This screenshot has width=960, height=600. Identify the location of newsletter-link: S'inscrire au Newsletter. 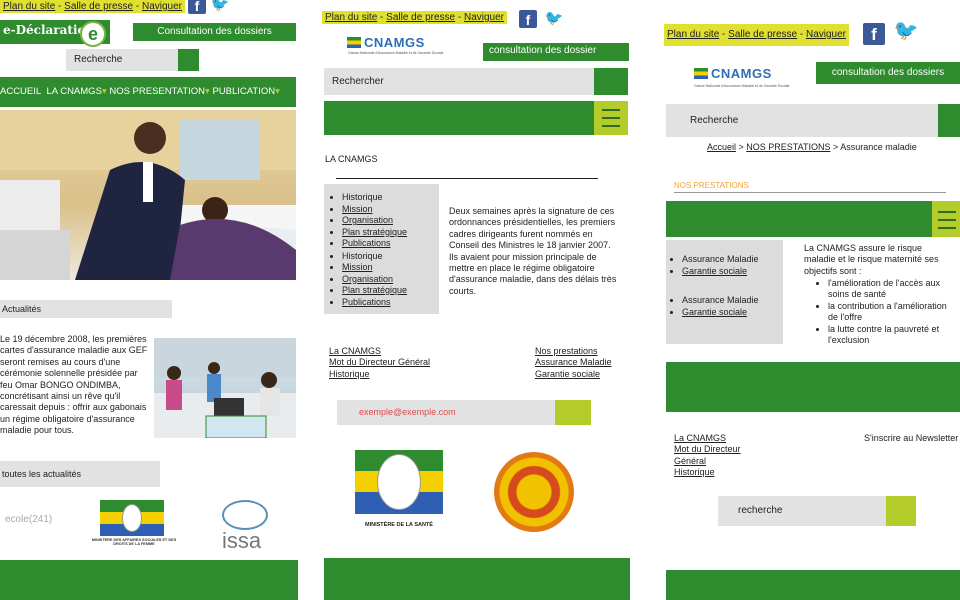
(911, 438).